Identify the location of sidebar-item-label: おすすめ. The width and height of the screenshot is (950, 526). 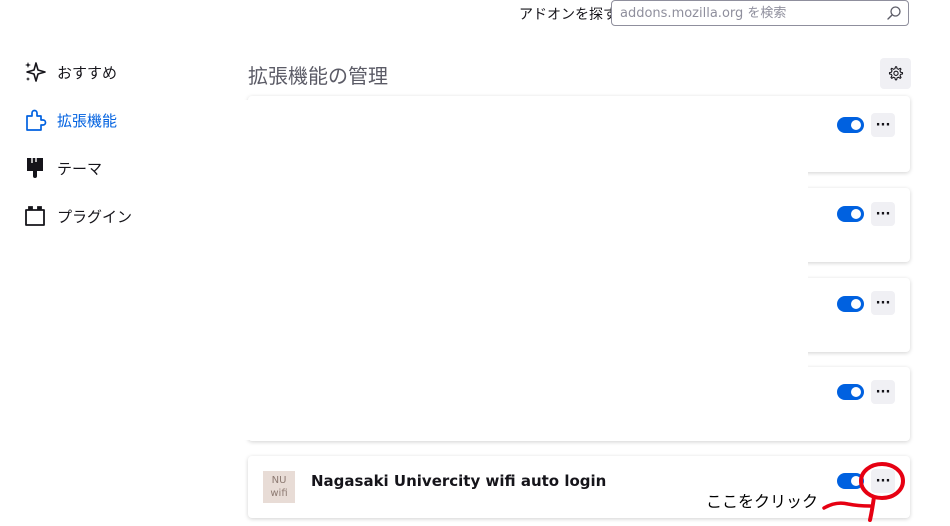
(87, 72).